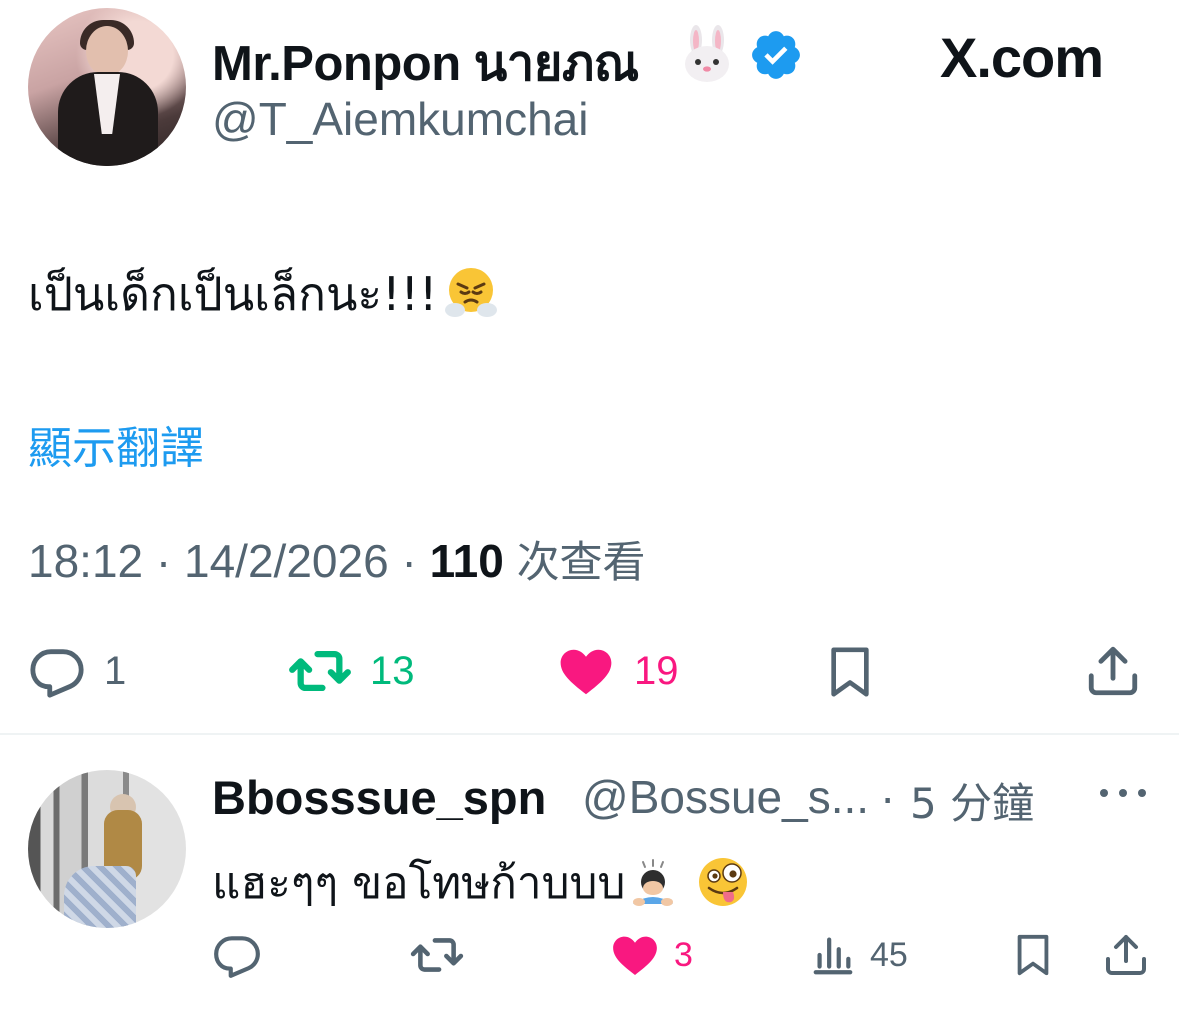  What do you see at coordinates (379, 797) in the screenshot?
I see `reply-author-display-name: Bbosssue_spn` at bounding box center [379, 797].